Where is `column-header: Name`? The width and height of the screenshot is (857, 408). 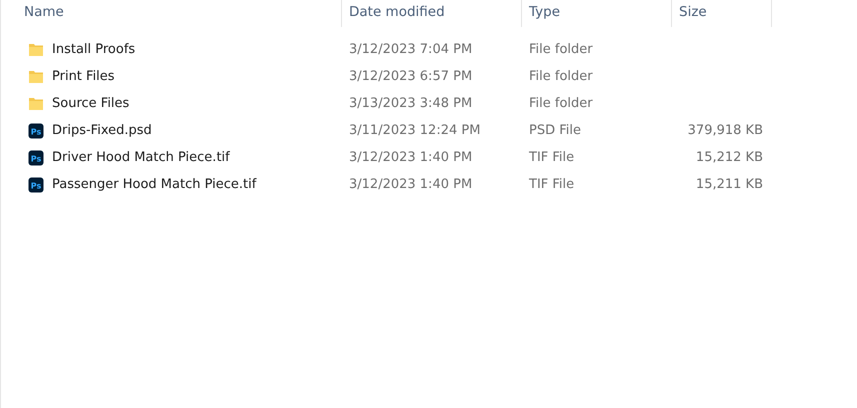 column-header: Name is located at coordinates (171, 13).